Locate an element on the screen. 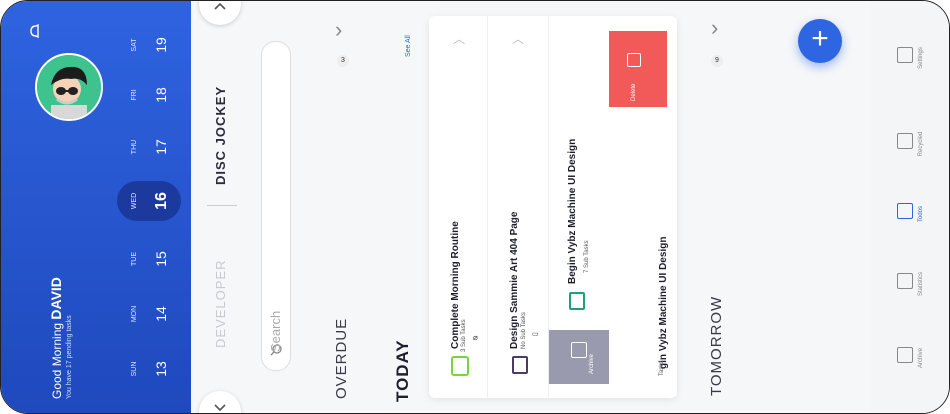 This screenshot has width=950, height=414. nav-label: Statistics is located at coordinates (921, 284).